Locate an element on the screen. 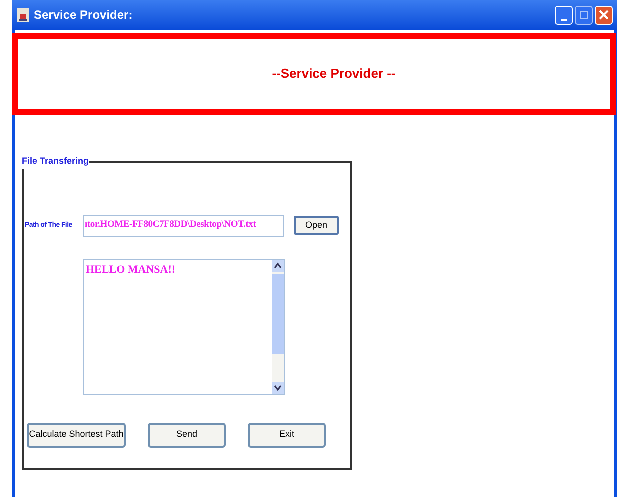 This screenshot has height=497, width=619. action-button: Exit is located at coordinates (287, 435).